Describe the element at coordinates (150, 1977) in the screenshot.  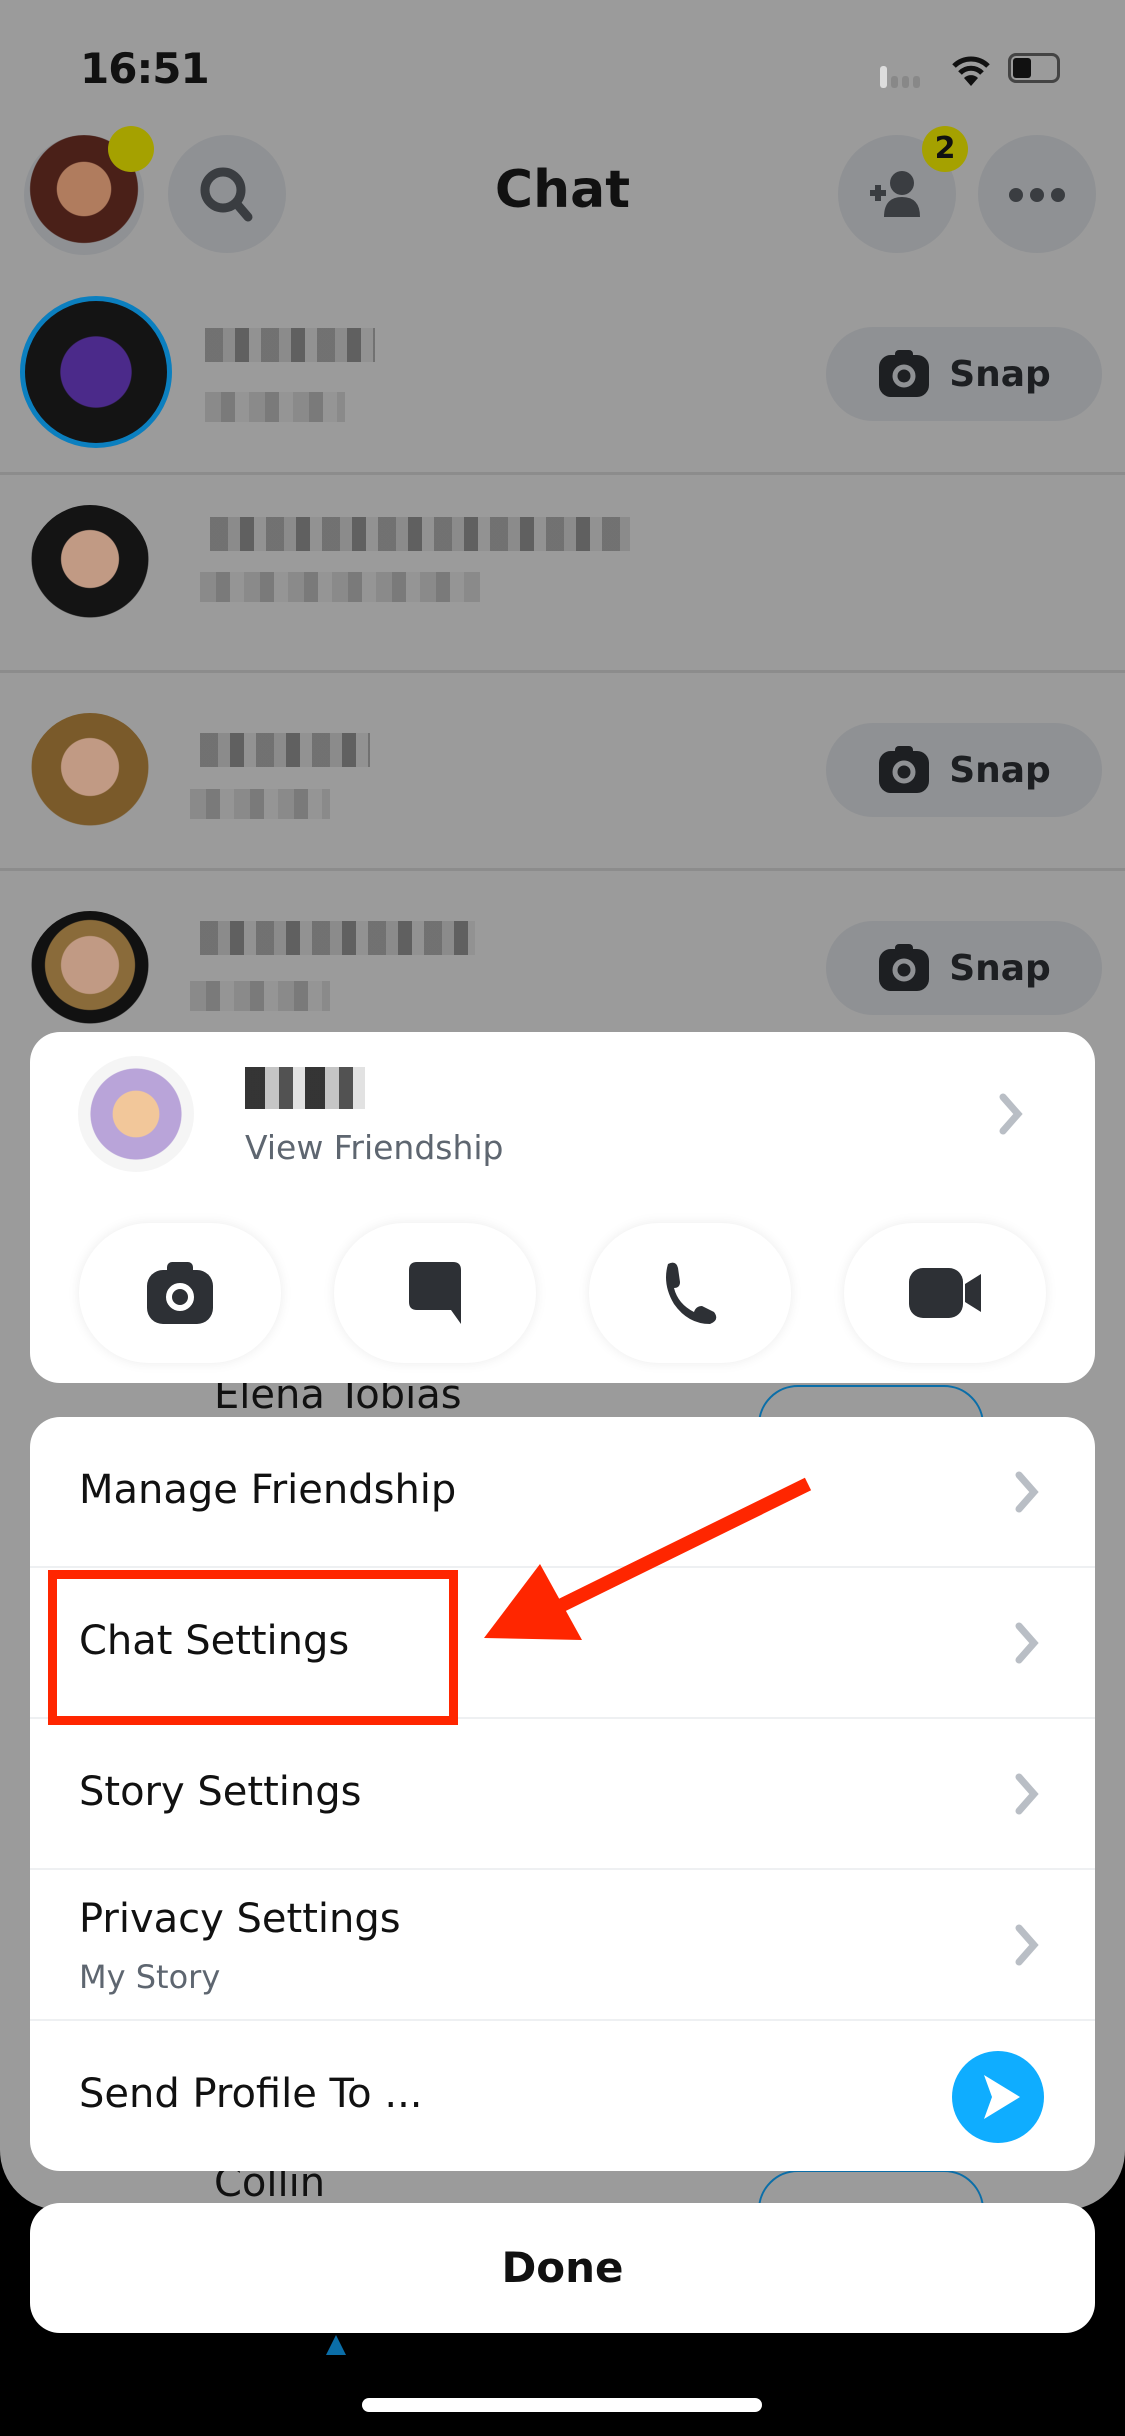
I see `menu-item-sublabel: My Story` at that location.